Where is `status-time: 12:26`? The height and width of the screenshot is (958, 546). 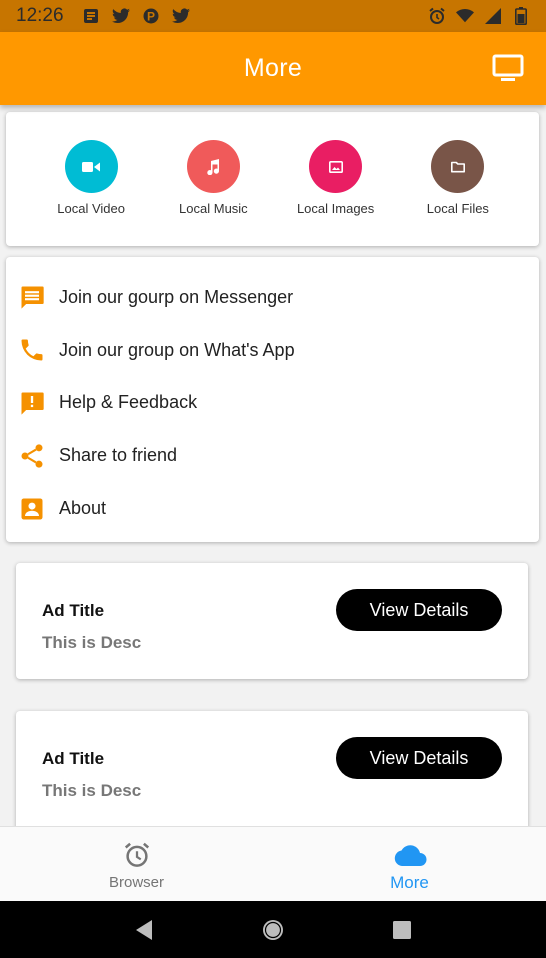
status-time: 12:26 is located at coordinates (40, 15).